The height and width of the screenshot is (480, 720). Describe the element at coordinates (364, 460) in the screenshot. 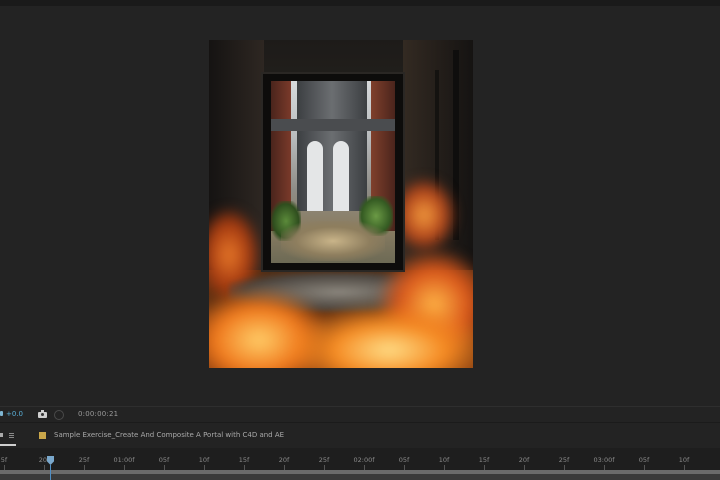

I see `ruler-tick-label: 02:00f` at that location.